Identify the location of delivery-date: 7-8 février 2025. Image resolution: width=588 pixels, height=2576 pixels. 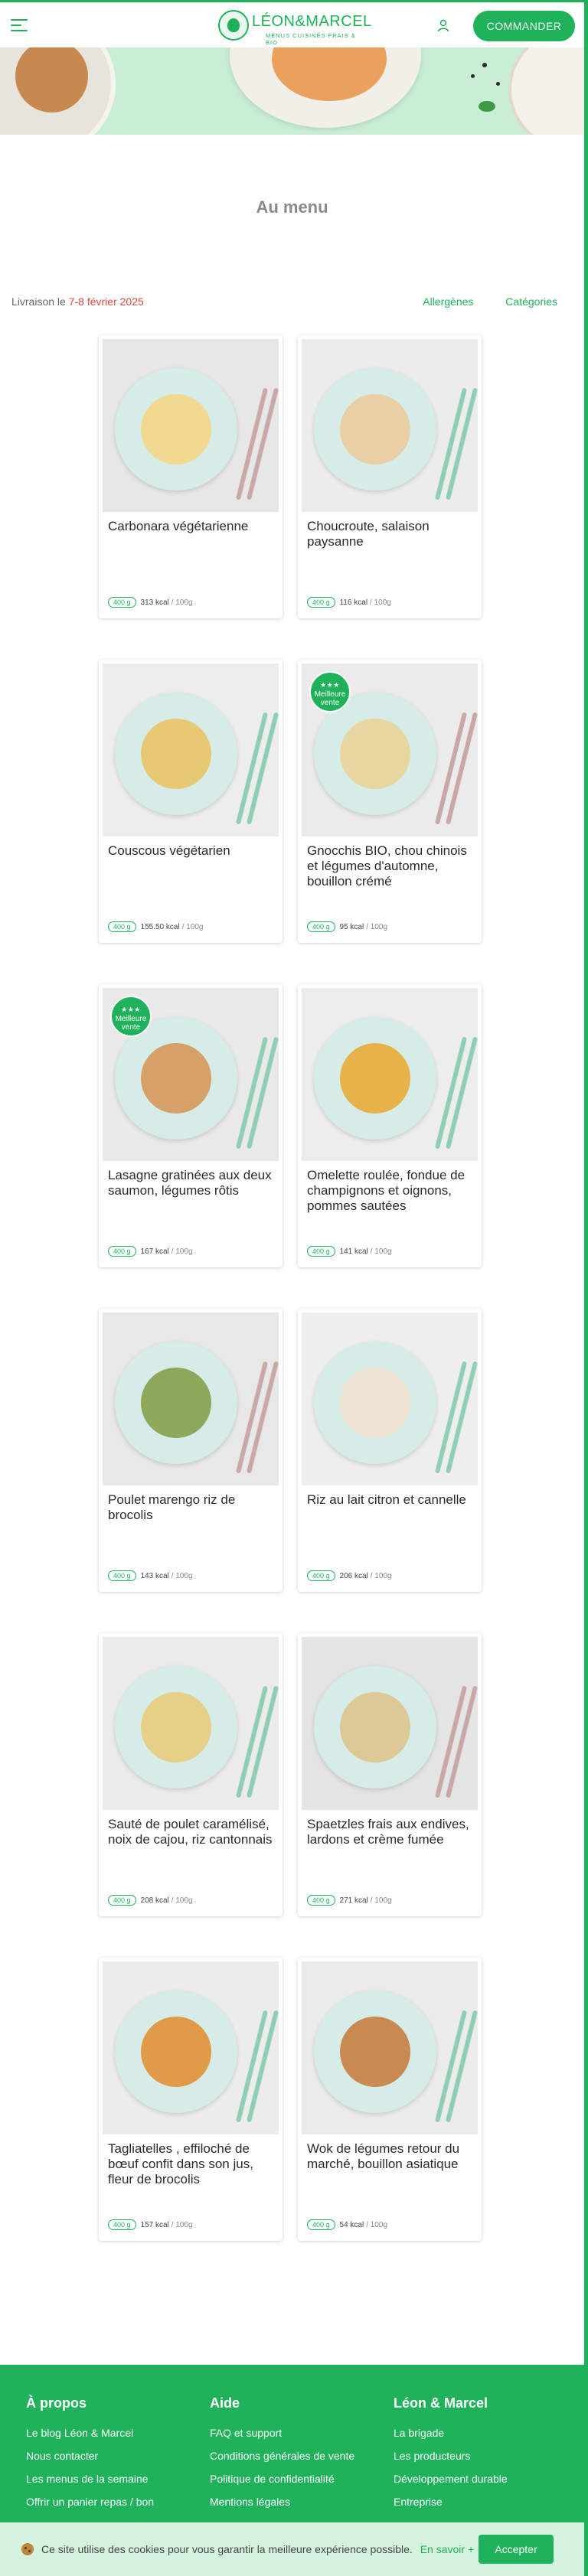
(106, 301).